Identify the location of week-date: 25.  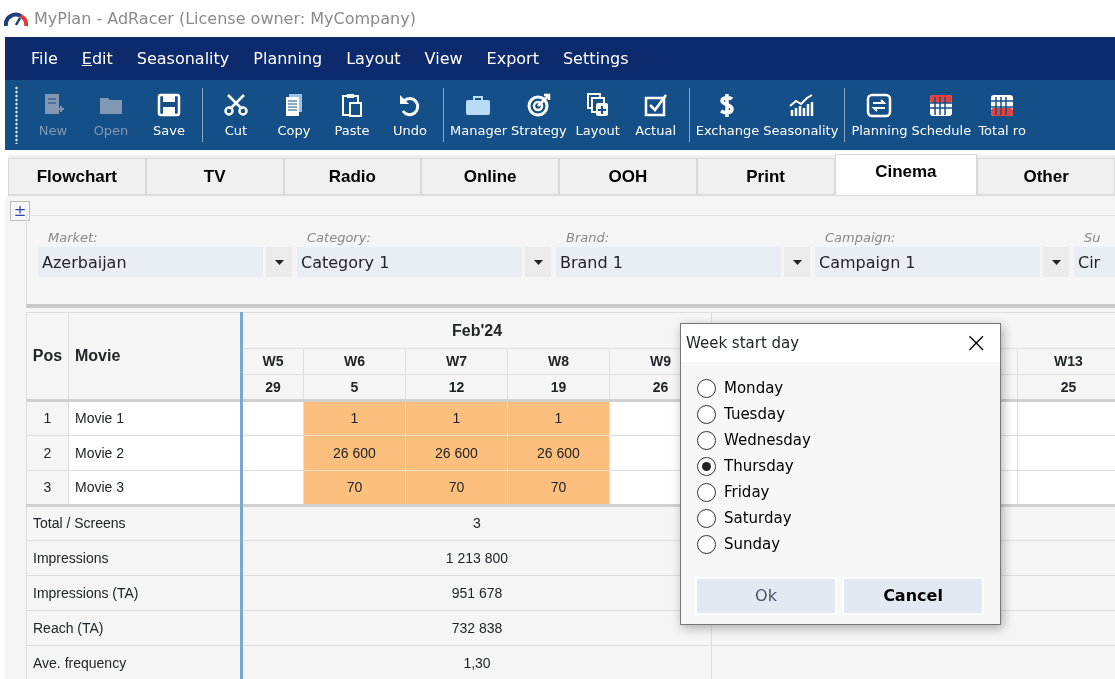
(1066, 387).